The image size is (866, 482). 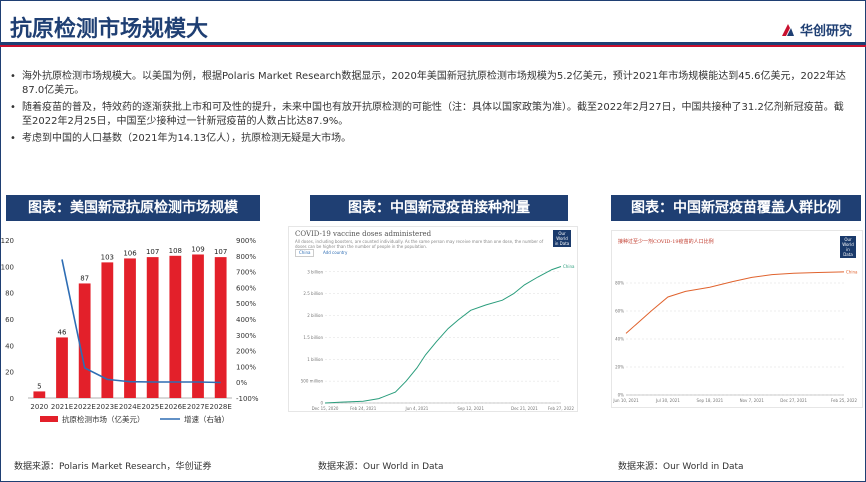 What do you see at coordinates (666, 242) in the screenshot?
I see `chart-title: 接种过至少一剂COVID-19疫苗的人口比例` at bounding box center [666, 242].